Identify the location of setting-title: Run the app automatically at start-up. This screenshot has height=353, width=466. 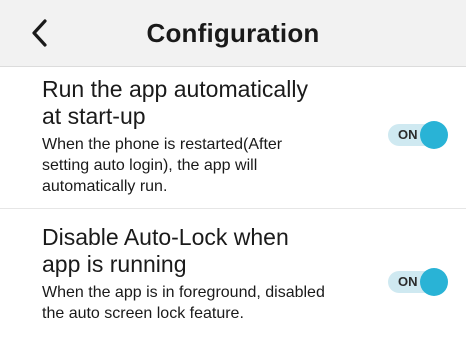
(175, 102).